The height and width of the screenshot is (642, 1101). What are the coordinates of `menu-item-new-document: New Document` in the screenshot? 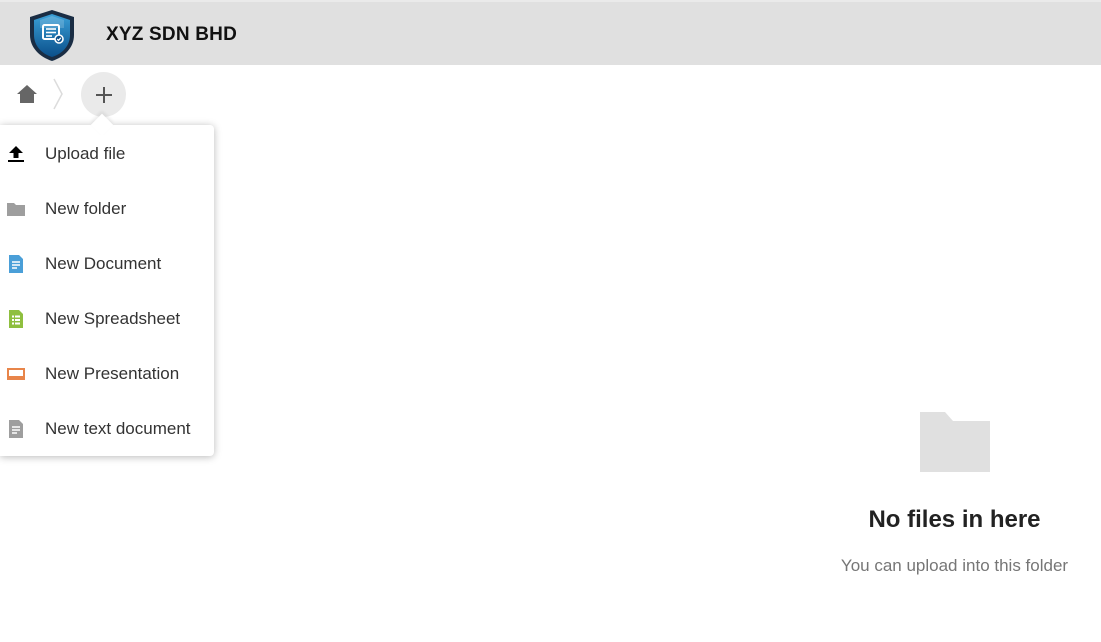 It's located at (107, 263).